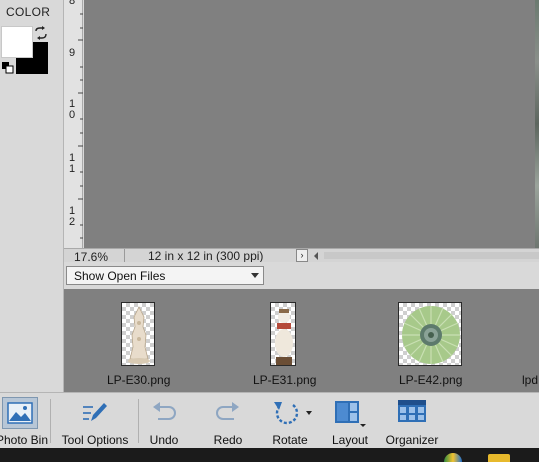 The image size is (539, 462). Describe the element at coordinates (430, 334) in the screenshot. I see `green-rosette-thumbnail` at that location.